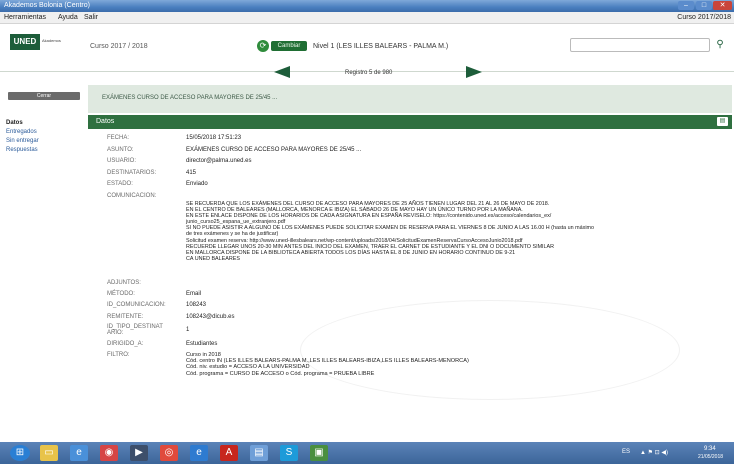  Describe the element at coordinates (704, 5) in the screenshot. I see `maximize-button: □` at that location.